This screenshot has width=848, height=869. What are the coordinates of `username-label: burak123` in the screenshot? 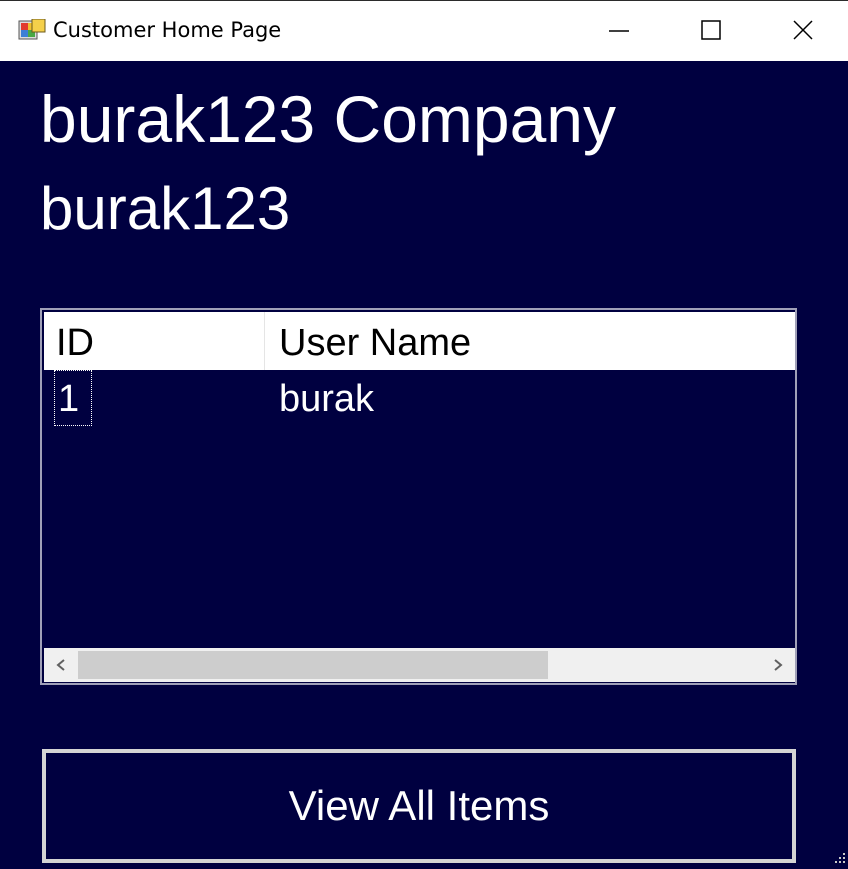 It's located at (165, 208).